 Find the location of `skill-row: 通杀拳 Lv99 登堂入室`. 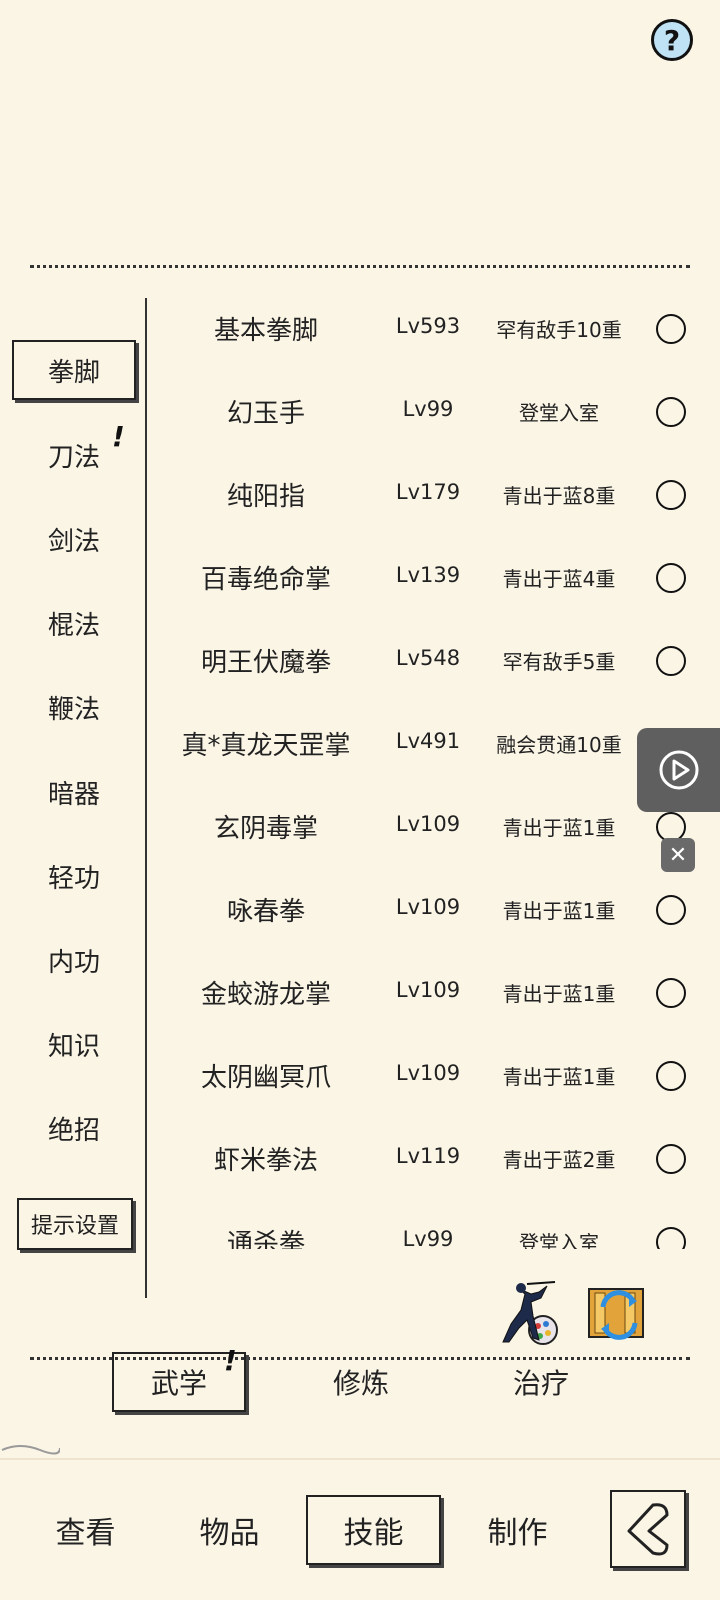

skill-row: 通杀拳 Lv99 登堂入室 is located at coordinates (425, 1224).